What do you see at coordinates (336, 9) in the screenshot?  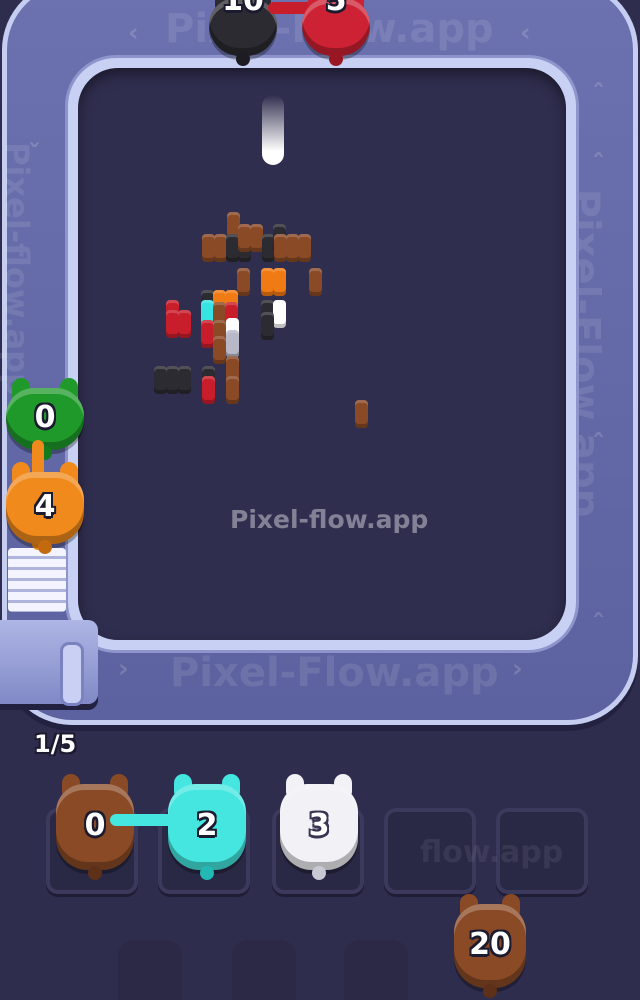 I see `pig-count: 5` at bounding box center [336, 9].